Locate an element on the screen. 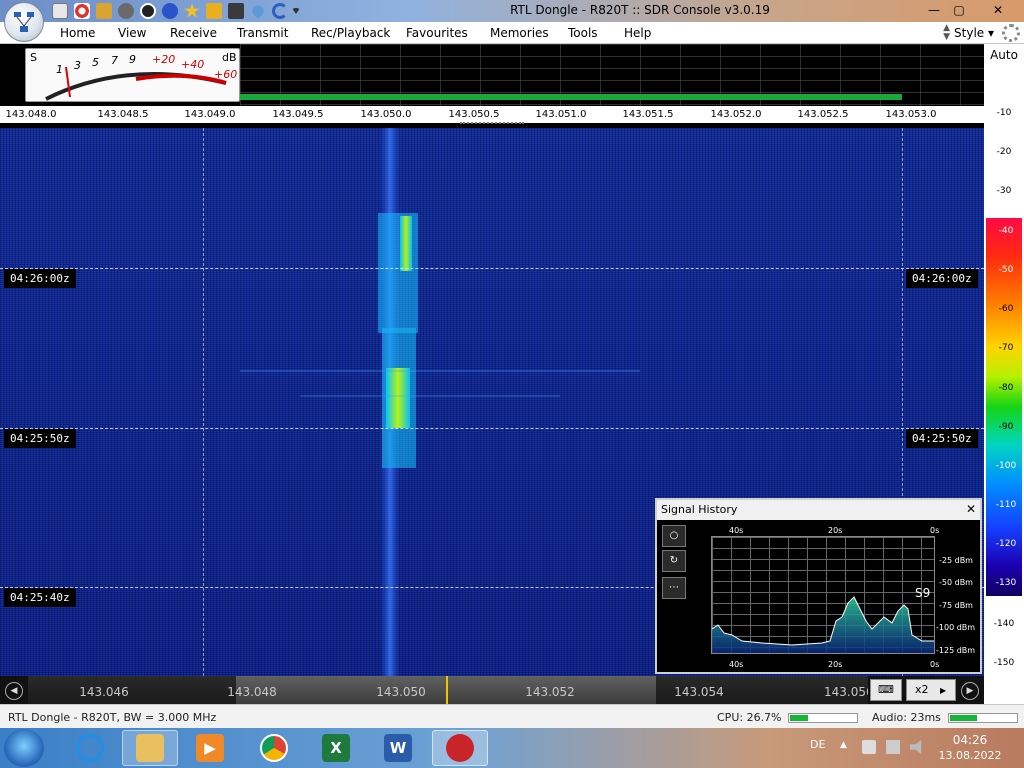  menu-help: Help is located at coordinates (637, 33).